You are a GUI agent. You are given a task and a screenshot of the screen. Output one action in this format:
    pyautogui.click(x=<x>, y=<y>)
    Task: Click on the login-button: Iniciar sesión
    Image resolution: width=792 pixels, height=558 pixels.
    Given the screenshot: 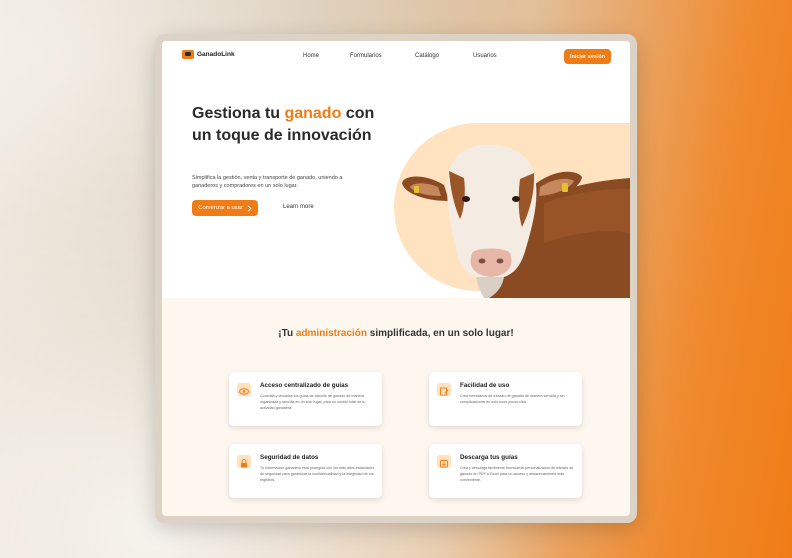 What is the action you would take?
    pyautogui.click(x=587, y=56)
    